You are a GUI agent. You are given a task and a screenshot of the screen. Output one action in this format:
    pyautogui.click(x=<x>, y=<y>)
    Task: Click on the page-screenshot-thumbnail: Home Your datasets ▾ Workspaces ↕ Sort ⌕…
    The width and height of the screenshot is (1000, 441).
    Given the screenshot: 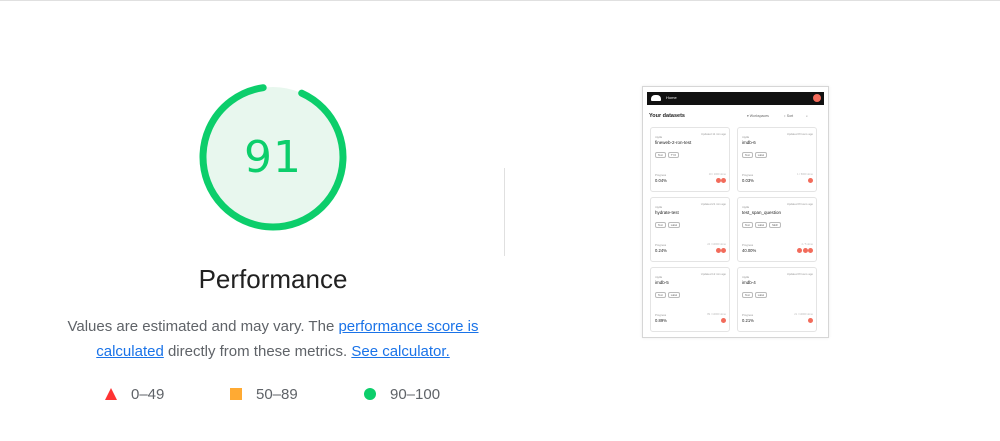 What is the action you would take?
    pyautogui.click(x=735, y=212)
    